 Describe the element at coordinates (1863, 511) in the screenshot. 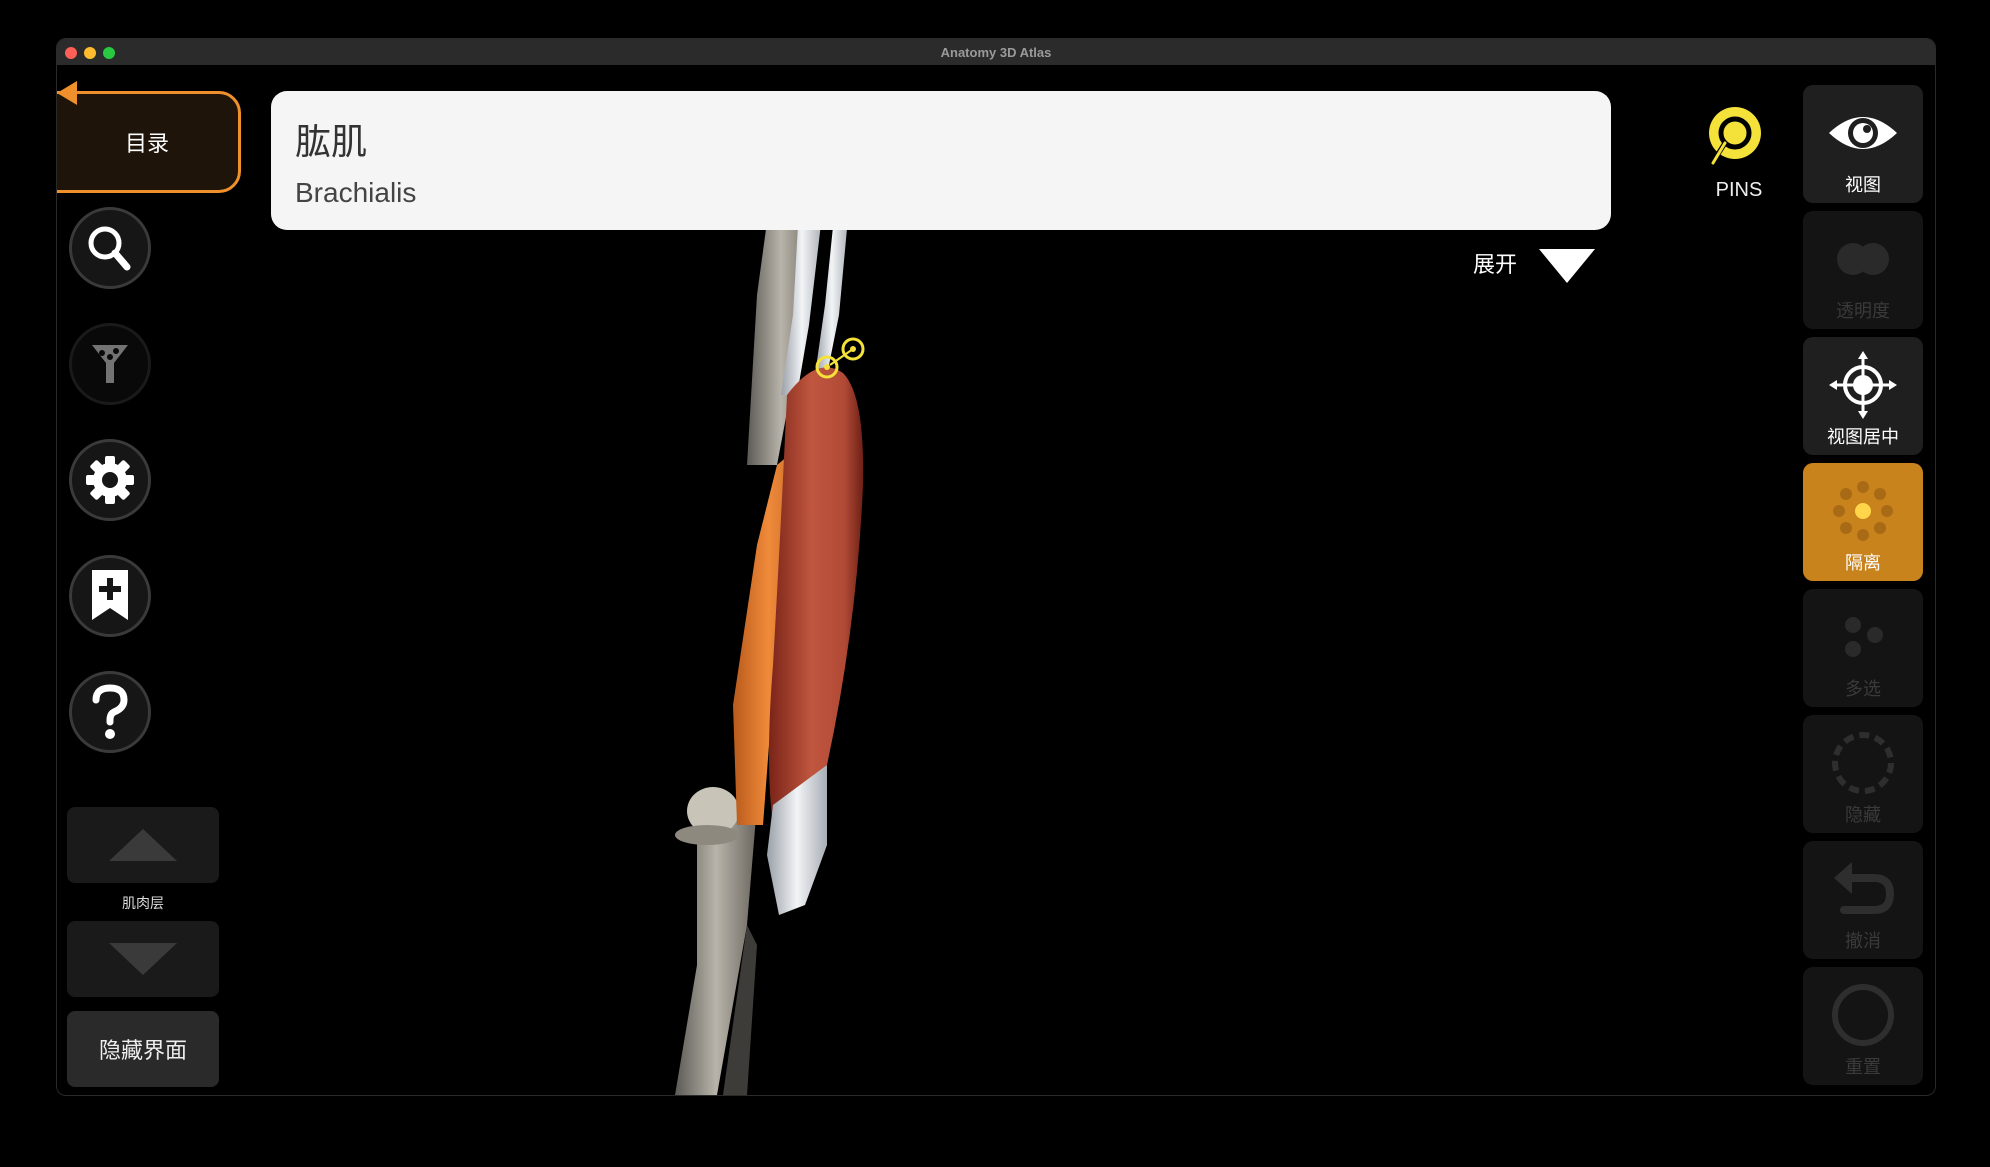

I see `isolate-icon` at that location.